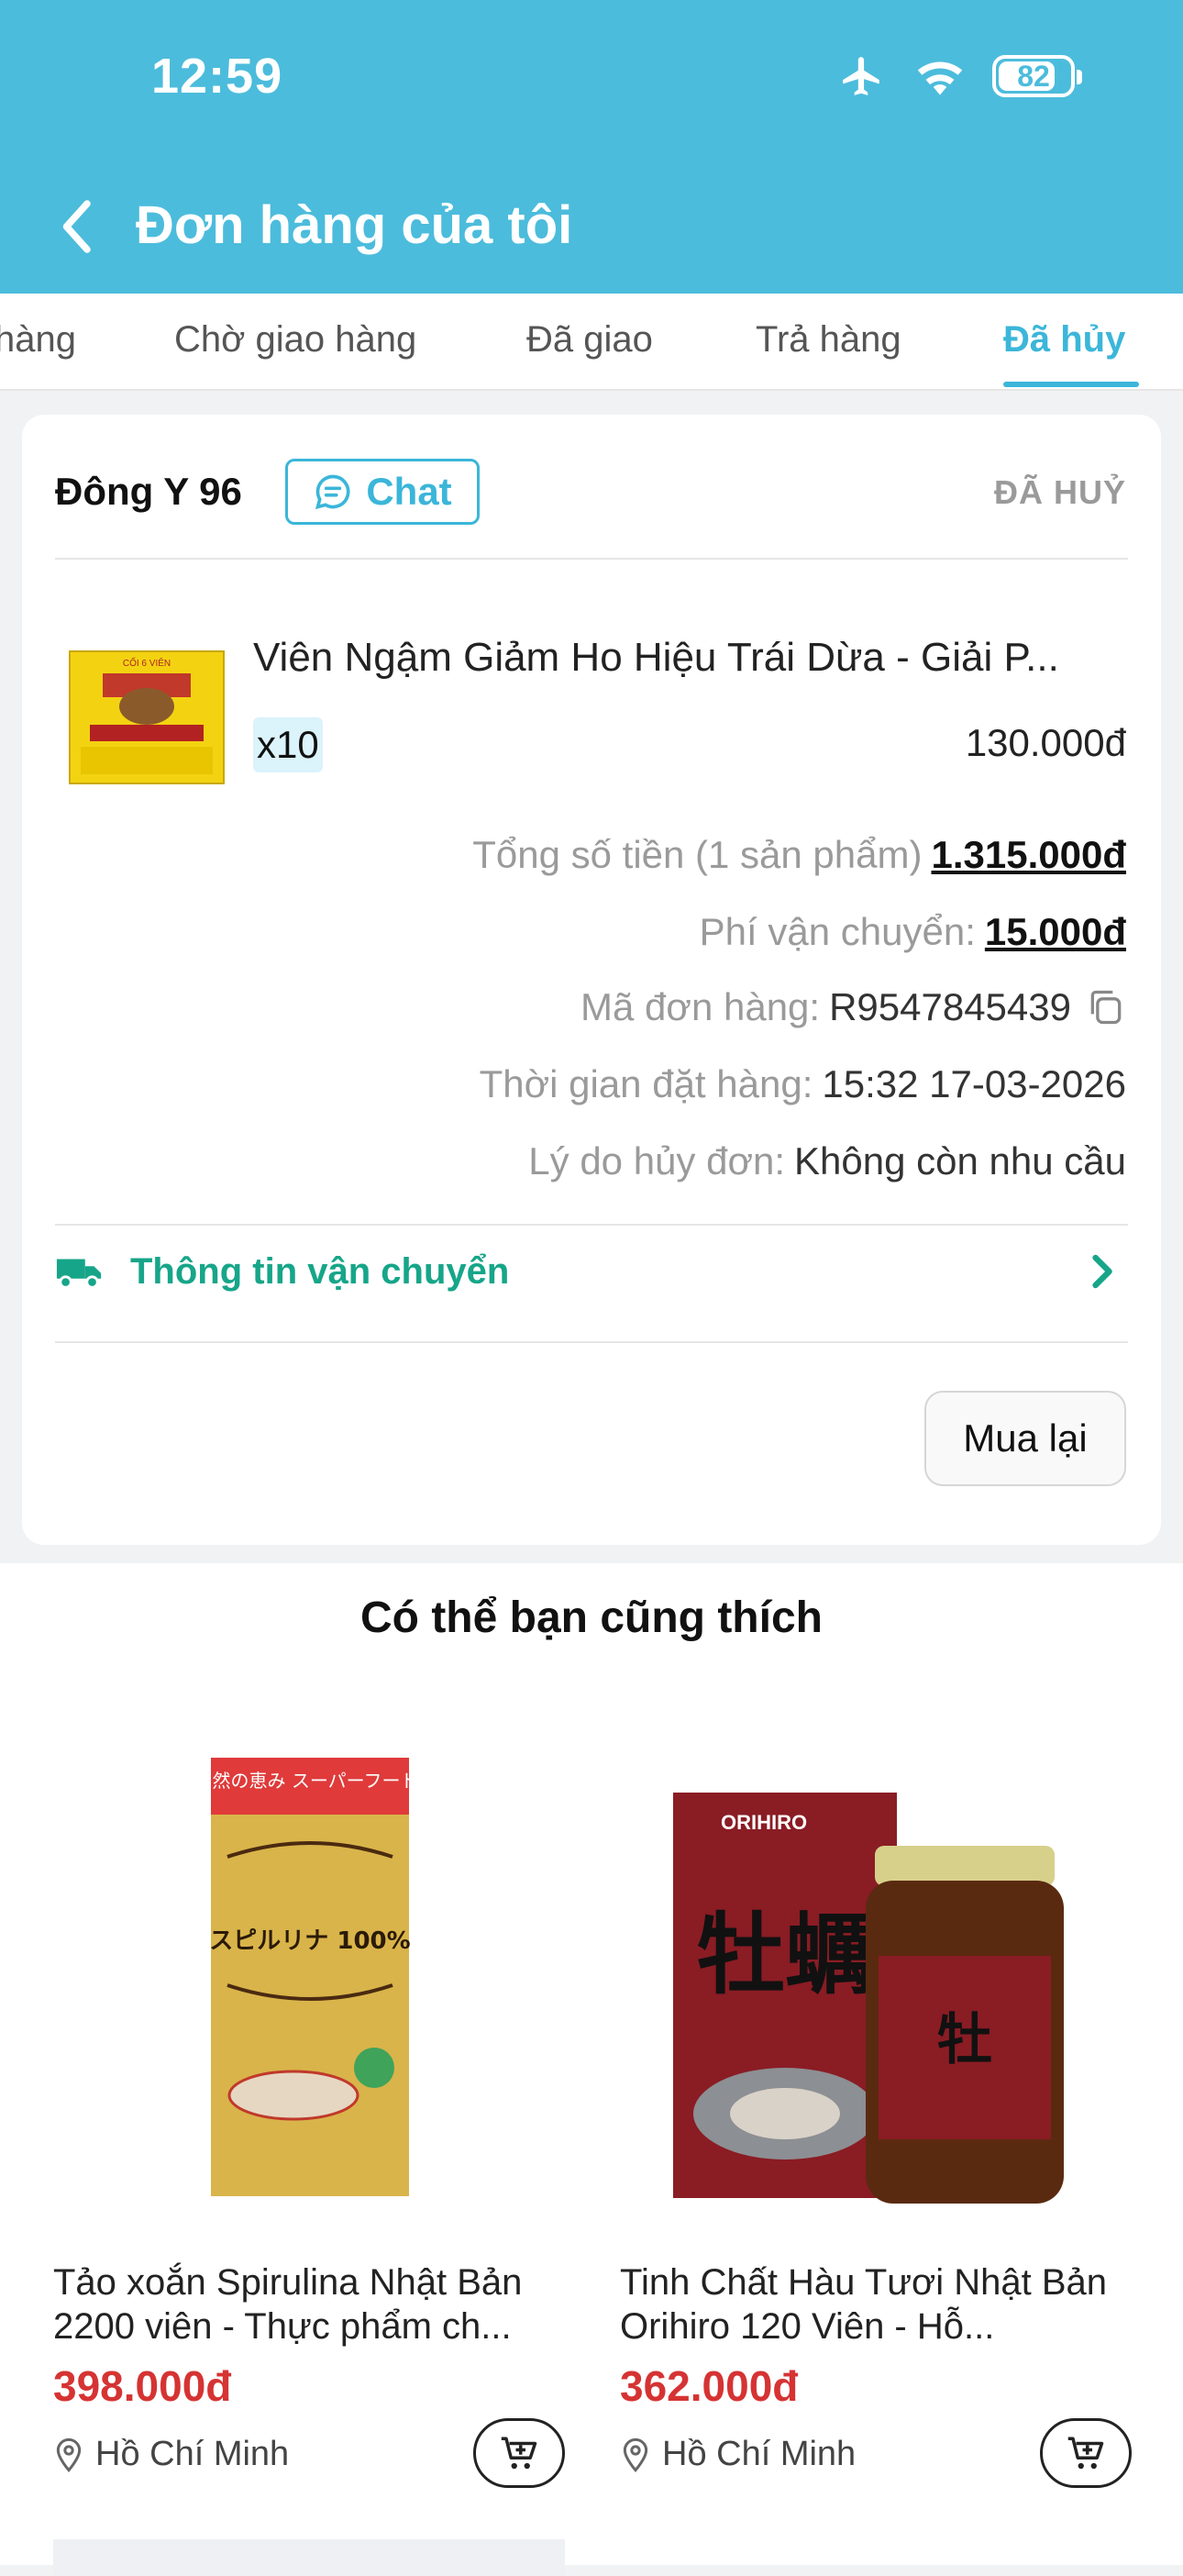  I want to click on active-tab-indicator, so click(1071, 384).